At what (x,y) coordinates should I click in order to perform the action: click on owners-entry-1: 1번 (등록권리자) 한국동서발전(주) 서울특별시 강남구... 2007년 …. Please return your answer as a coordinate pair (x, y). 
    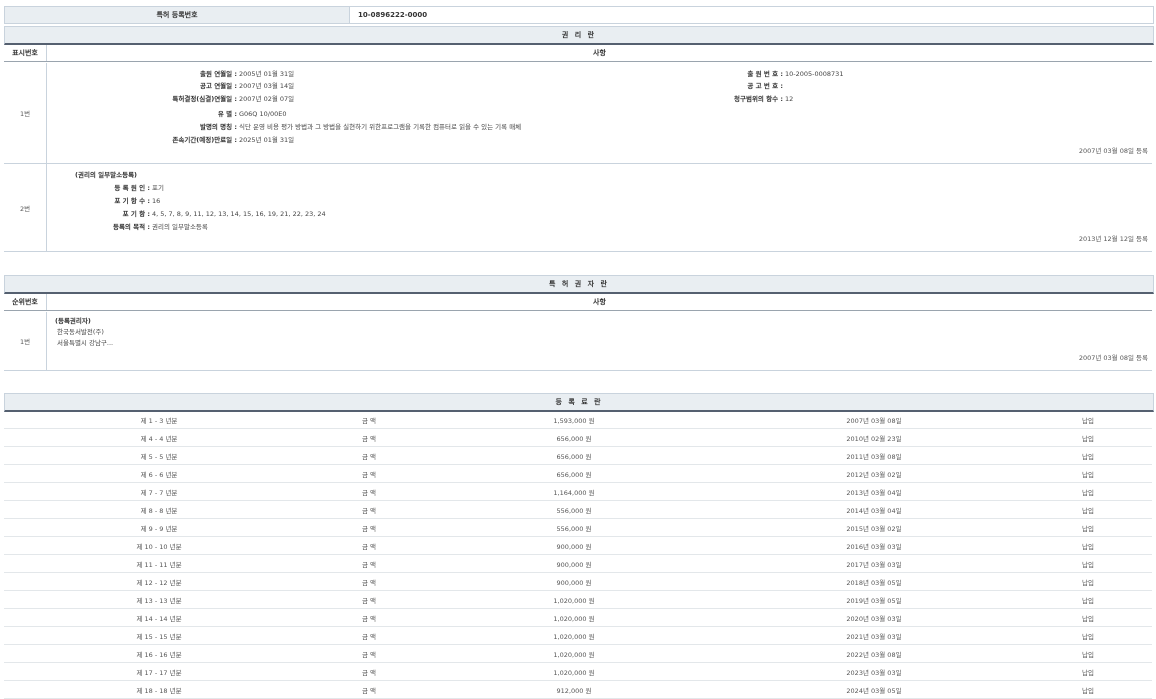
    Looking at the image, I should click on (578, 341).